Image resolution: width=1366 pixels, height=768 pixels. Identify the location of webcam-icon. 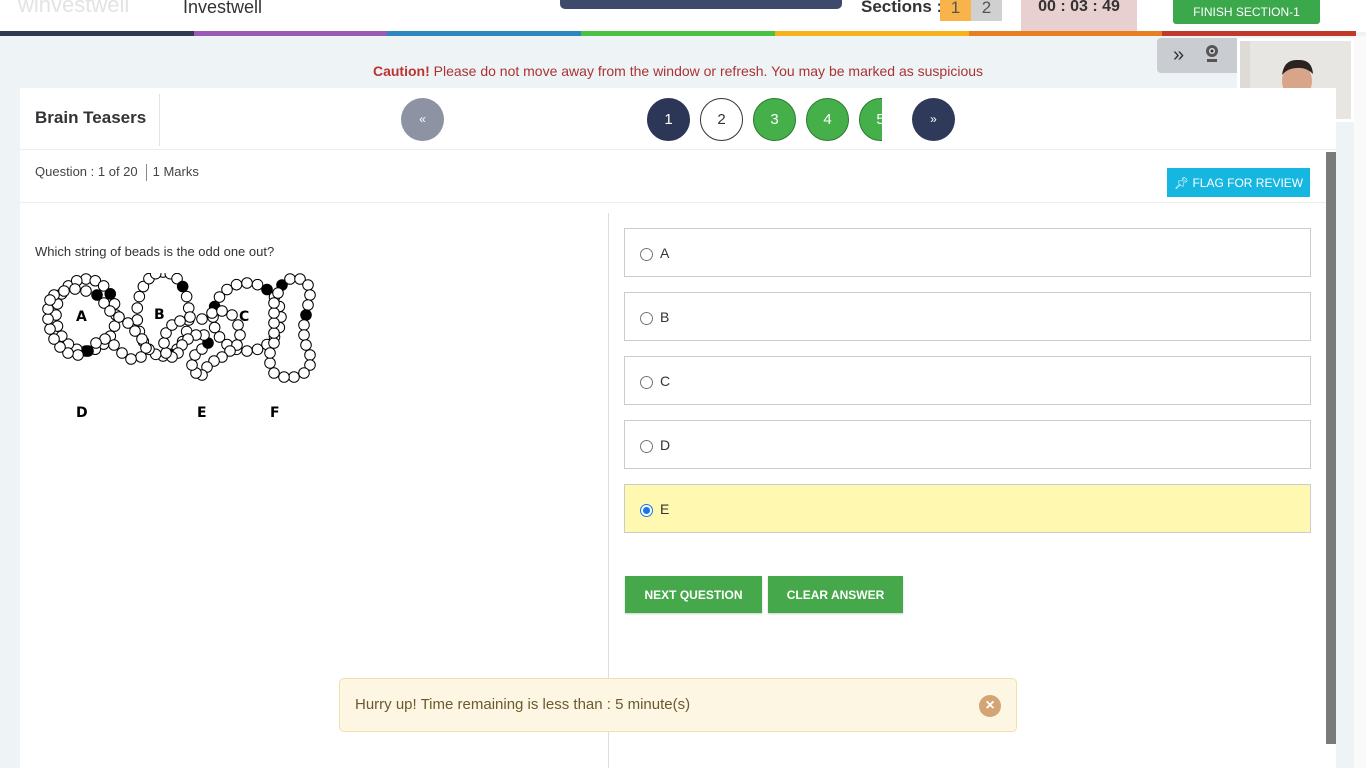
(1212, 54).